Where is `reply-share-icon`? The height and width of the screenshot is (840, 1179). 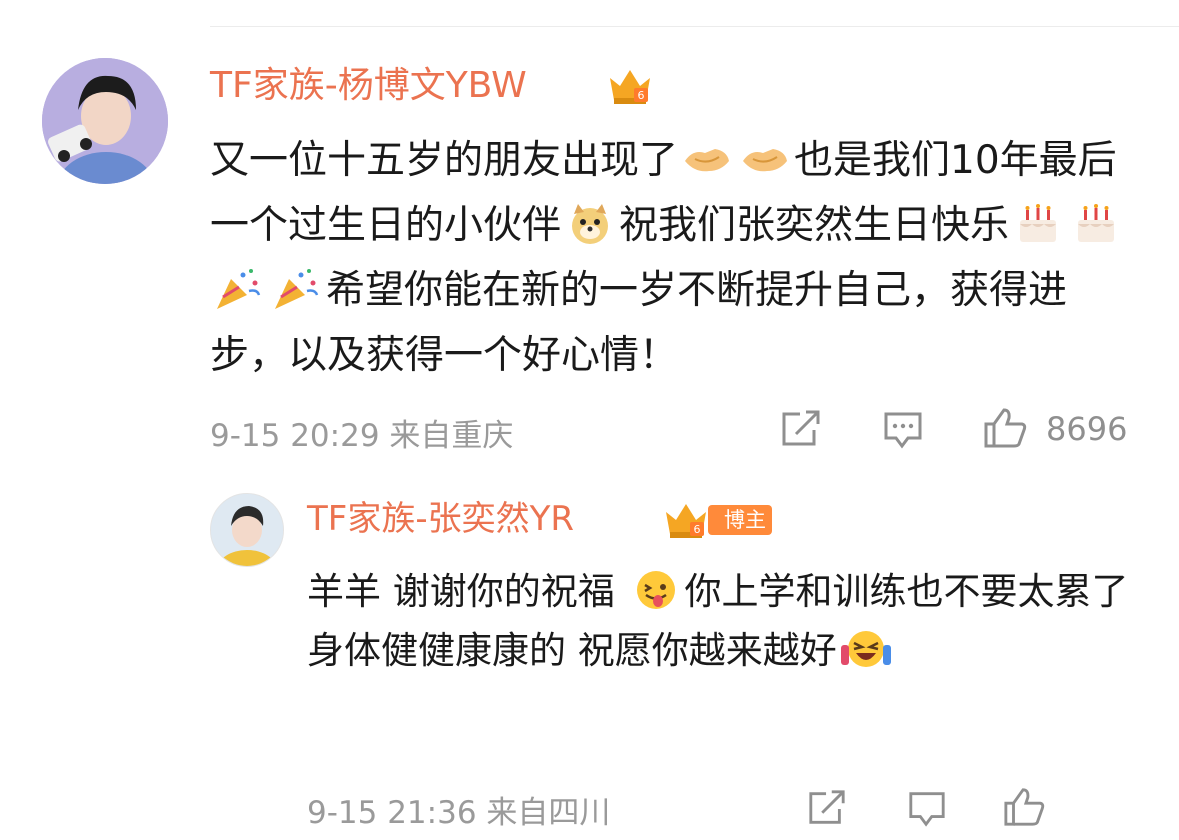 reply-share-icon is located at coordinates (827, 808).